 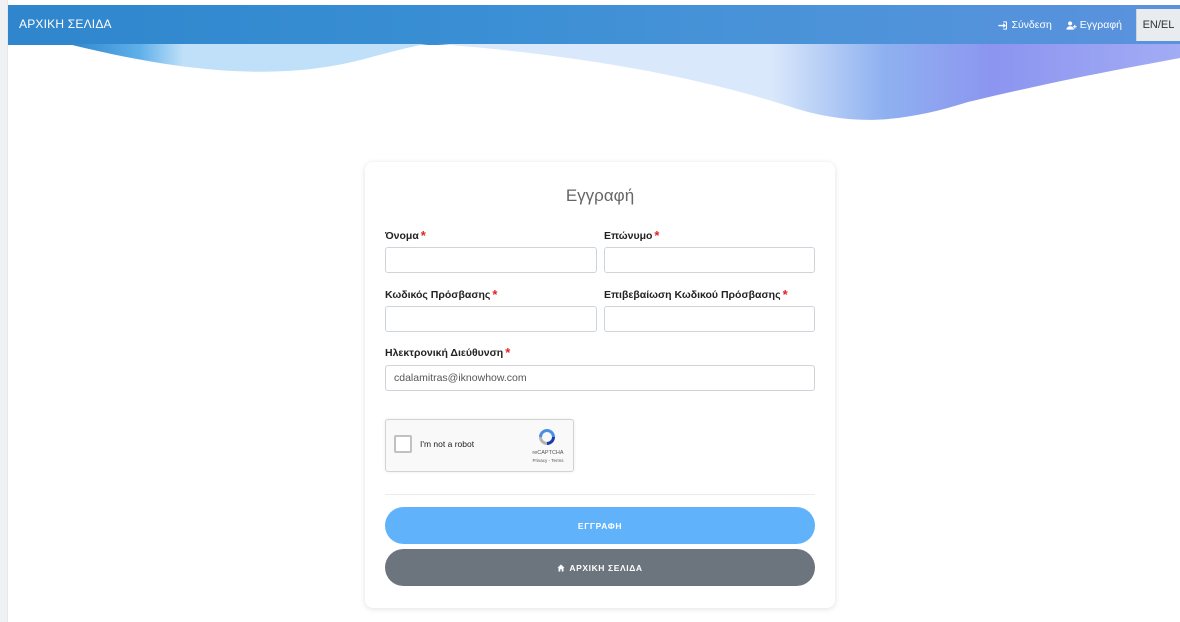 I want to click on last-name-input, so click(x=709, y=260).